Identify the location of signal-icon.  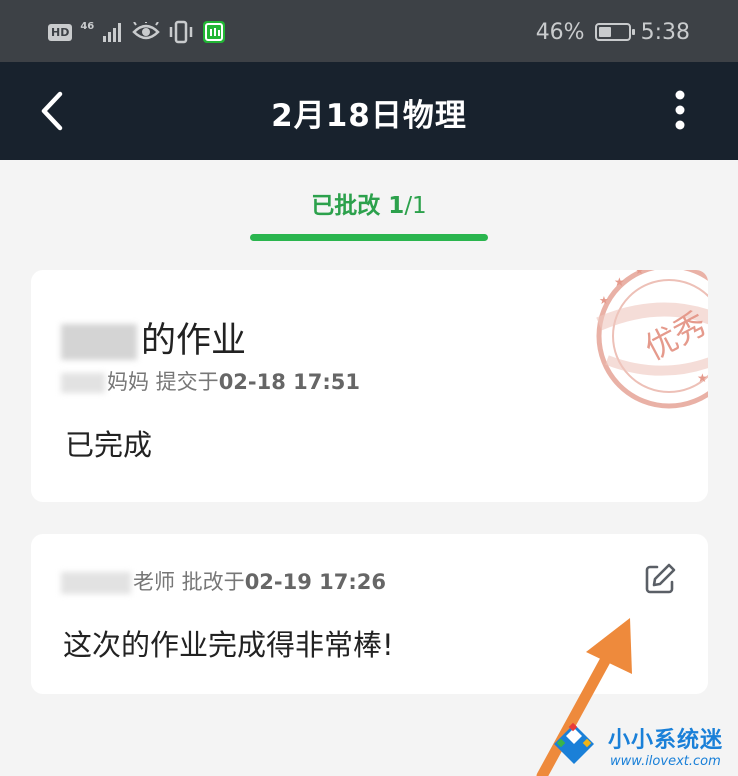
(112, 32).